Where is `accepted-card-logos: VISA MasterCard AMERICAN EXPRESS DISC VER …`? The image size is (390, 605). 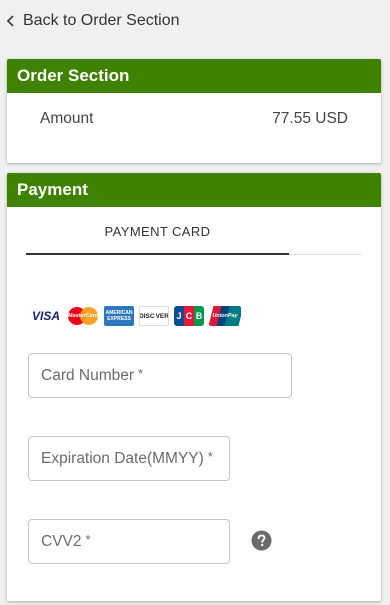
accepted-card-logos: VISA MasterCard AMERICAN EXPRESS DISC VER … is located at coordinates (135, 316).